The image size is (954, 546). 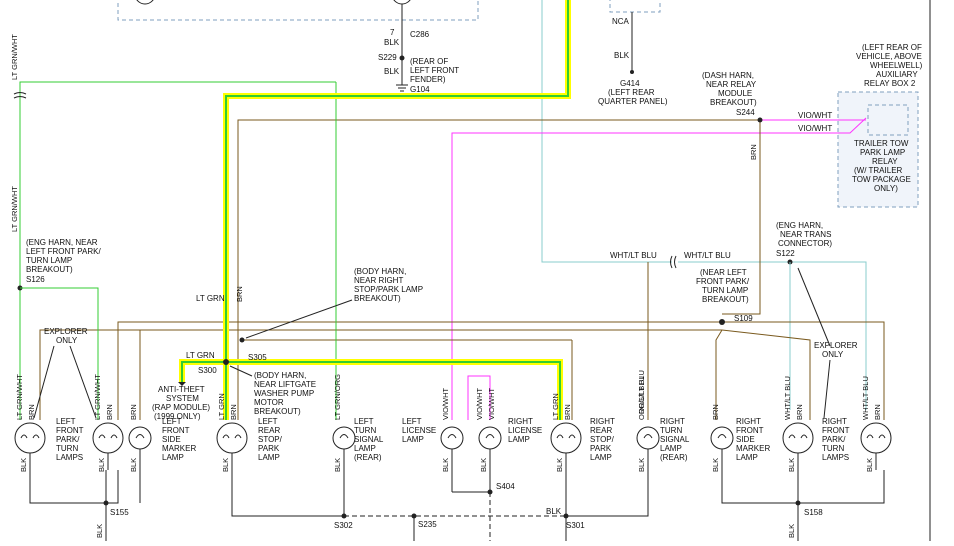 What do you see at coordinates (722, 322) in the screenshot?
I see `s109-dot` at bounding box center [722, 322].